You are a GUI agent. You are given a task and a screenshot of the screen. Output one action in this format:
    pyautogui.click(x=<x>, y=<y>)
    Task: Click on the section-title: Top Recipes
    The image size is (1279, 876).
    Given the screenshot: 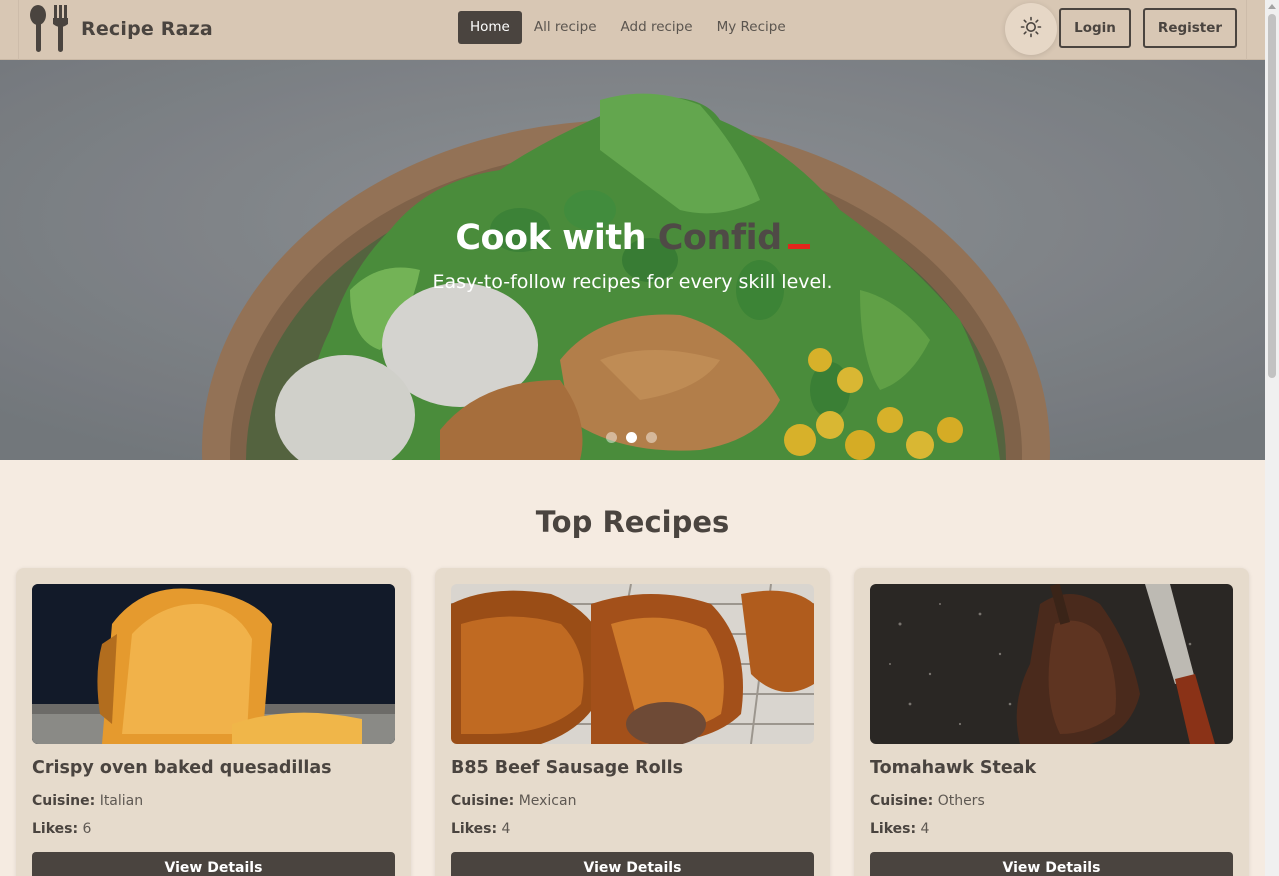 What is the action you would take?
    pyautogui.click(x=632, y=522)
    